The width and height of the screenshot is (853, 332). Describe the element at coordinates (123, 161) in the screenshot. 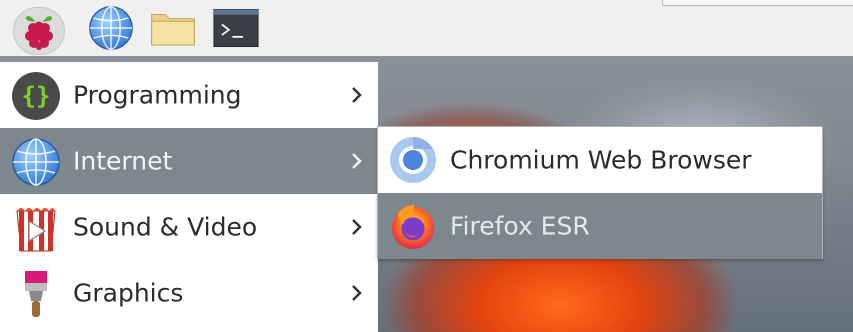

I see `menu-item-label: Internet` at that location.